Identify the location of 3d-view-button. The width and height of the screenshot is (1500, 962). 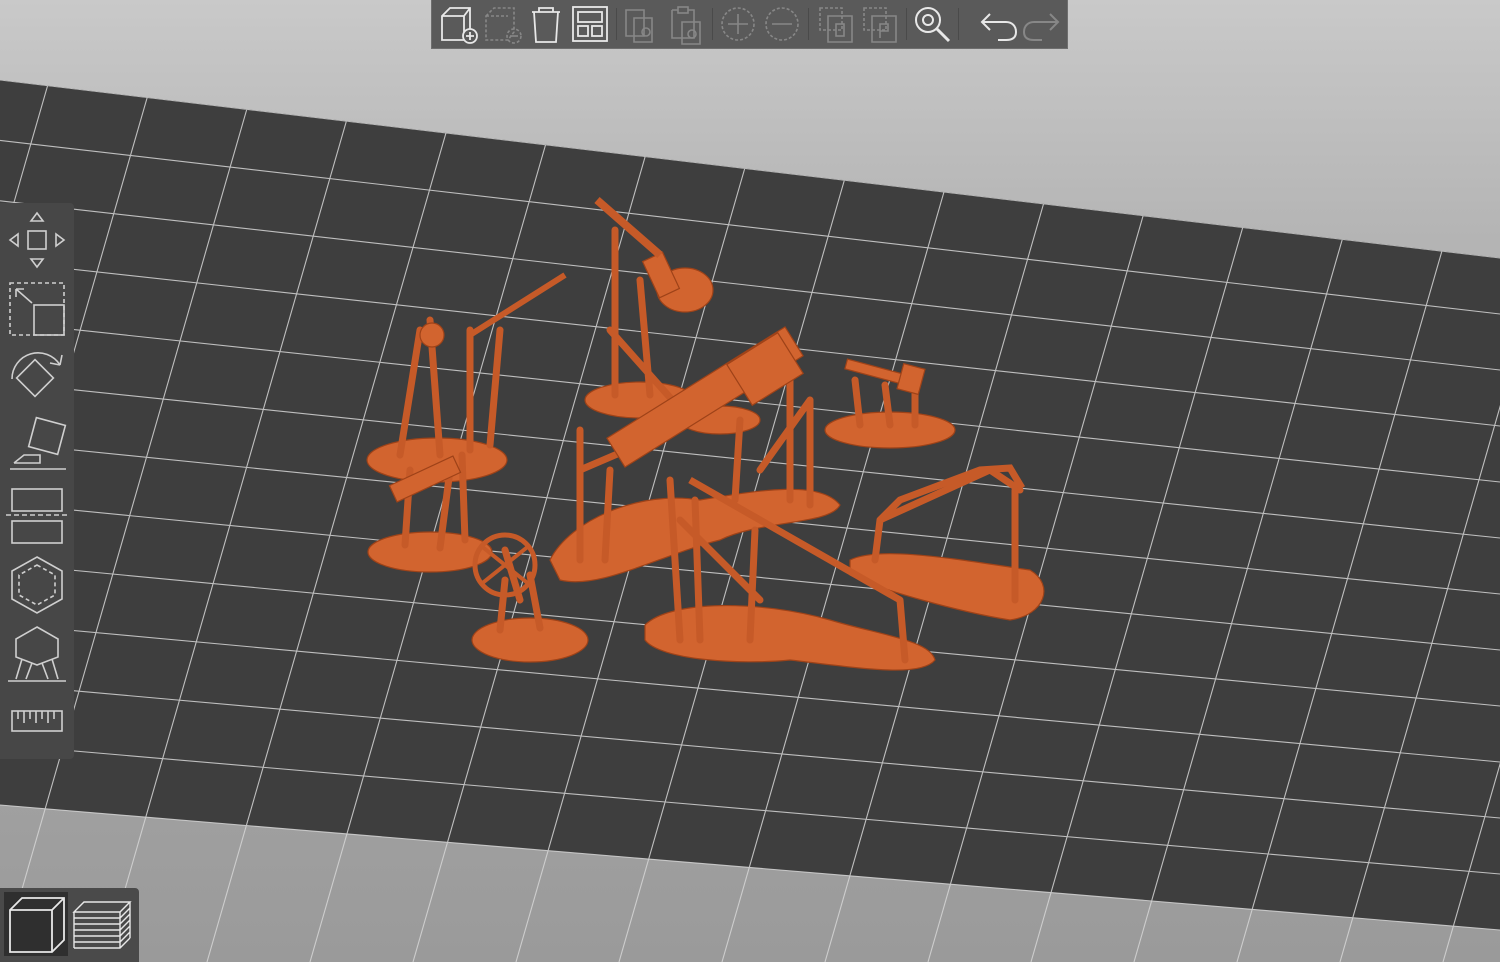
(36, 924).